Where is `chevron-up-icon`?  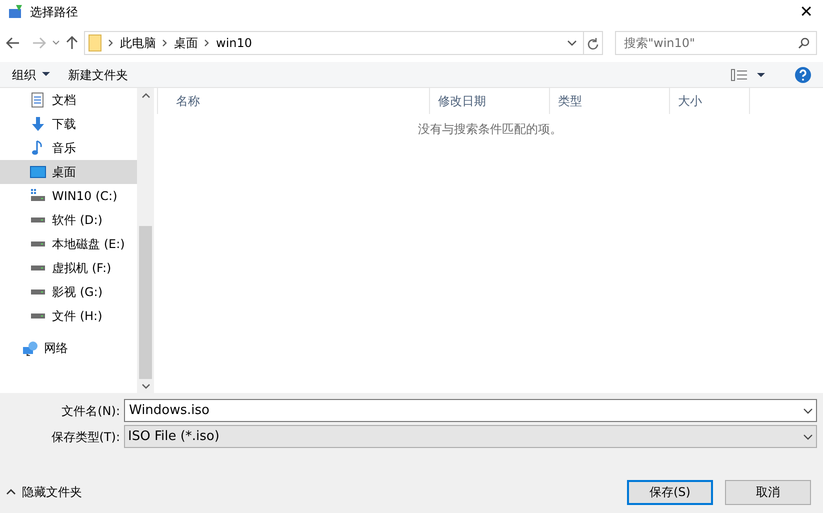
chevron-up-icon is located at coordinates (11, 492).